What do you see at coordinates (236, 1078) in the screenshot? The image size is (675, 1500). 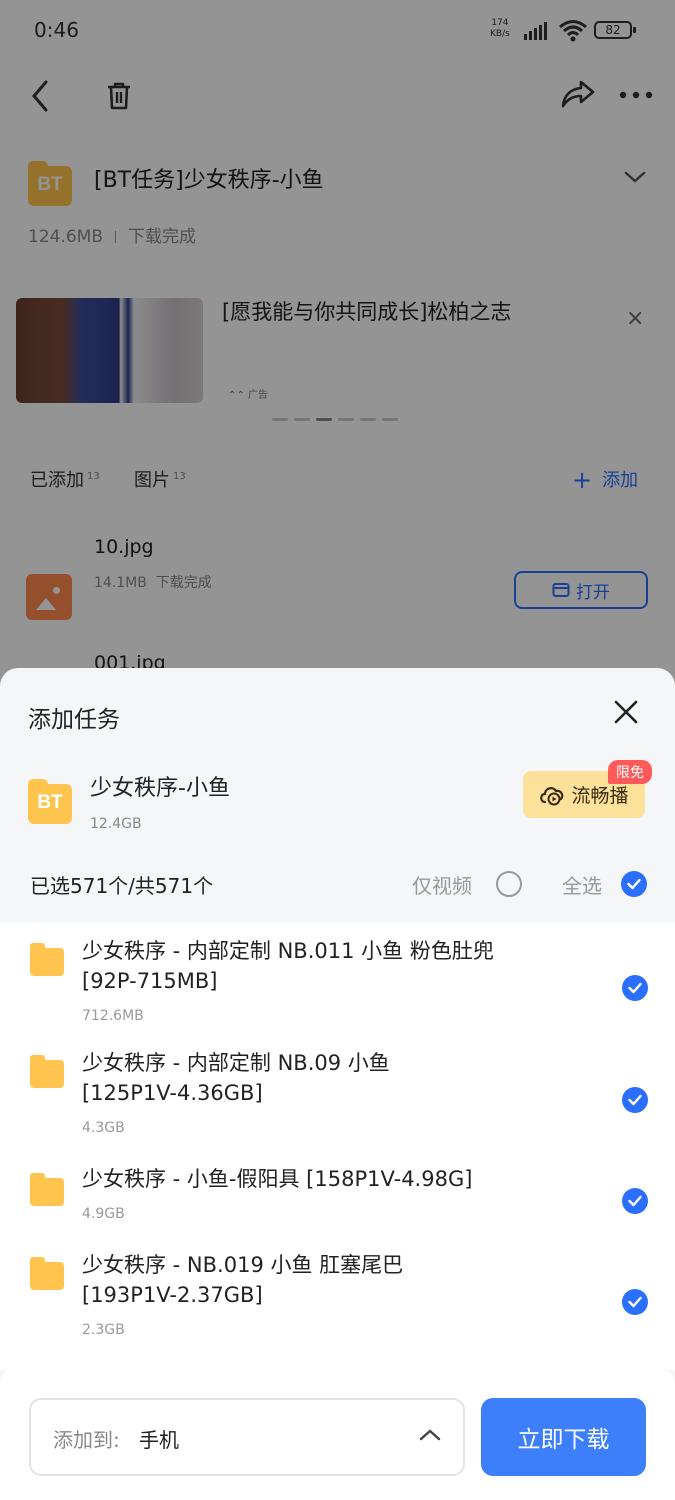 I see `item-name: 少女秩序 - 内部定制 NB.09 小鱼 [125P1V-4.36GB]` at bounding box center [236, 1078].